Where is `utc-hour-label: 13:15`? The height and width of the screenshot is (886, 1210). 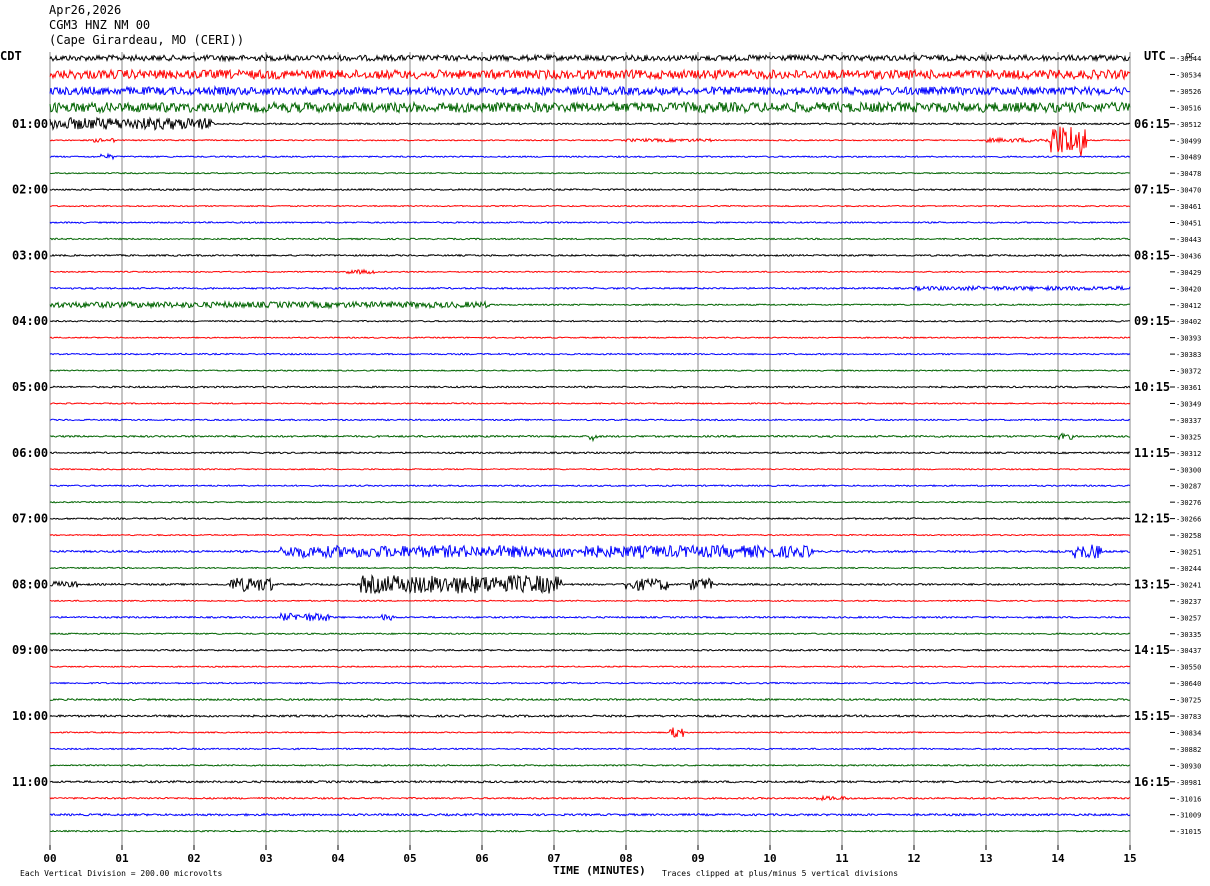
utc-hour-label: 13:15 is located at coordinates (1152, 584).